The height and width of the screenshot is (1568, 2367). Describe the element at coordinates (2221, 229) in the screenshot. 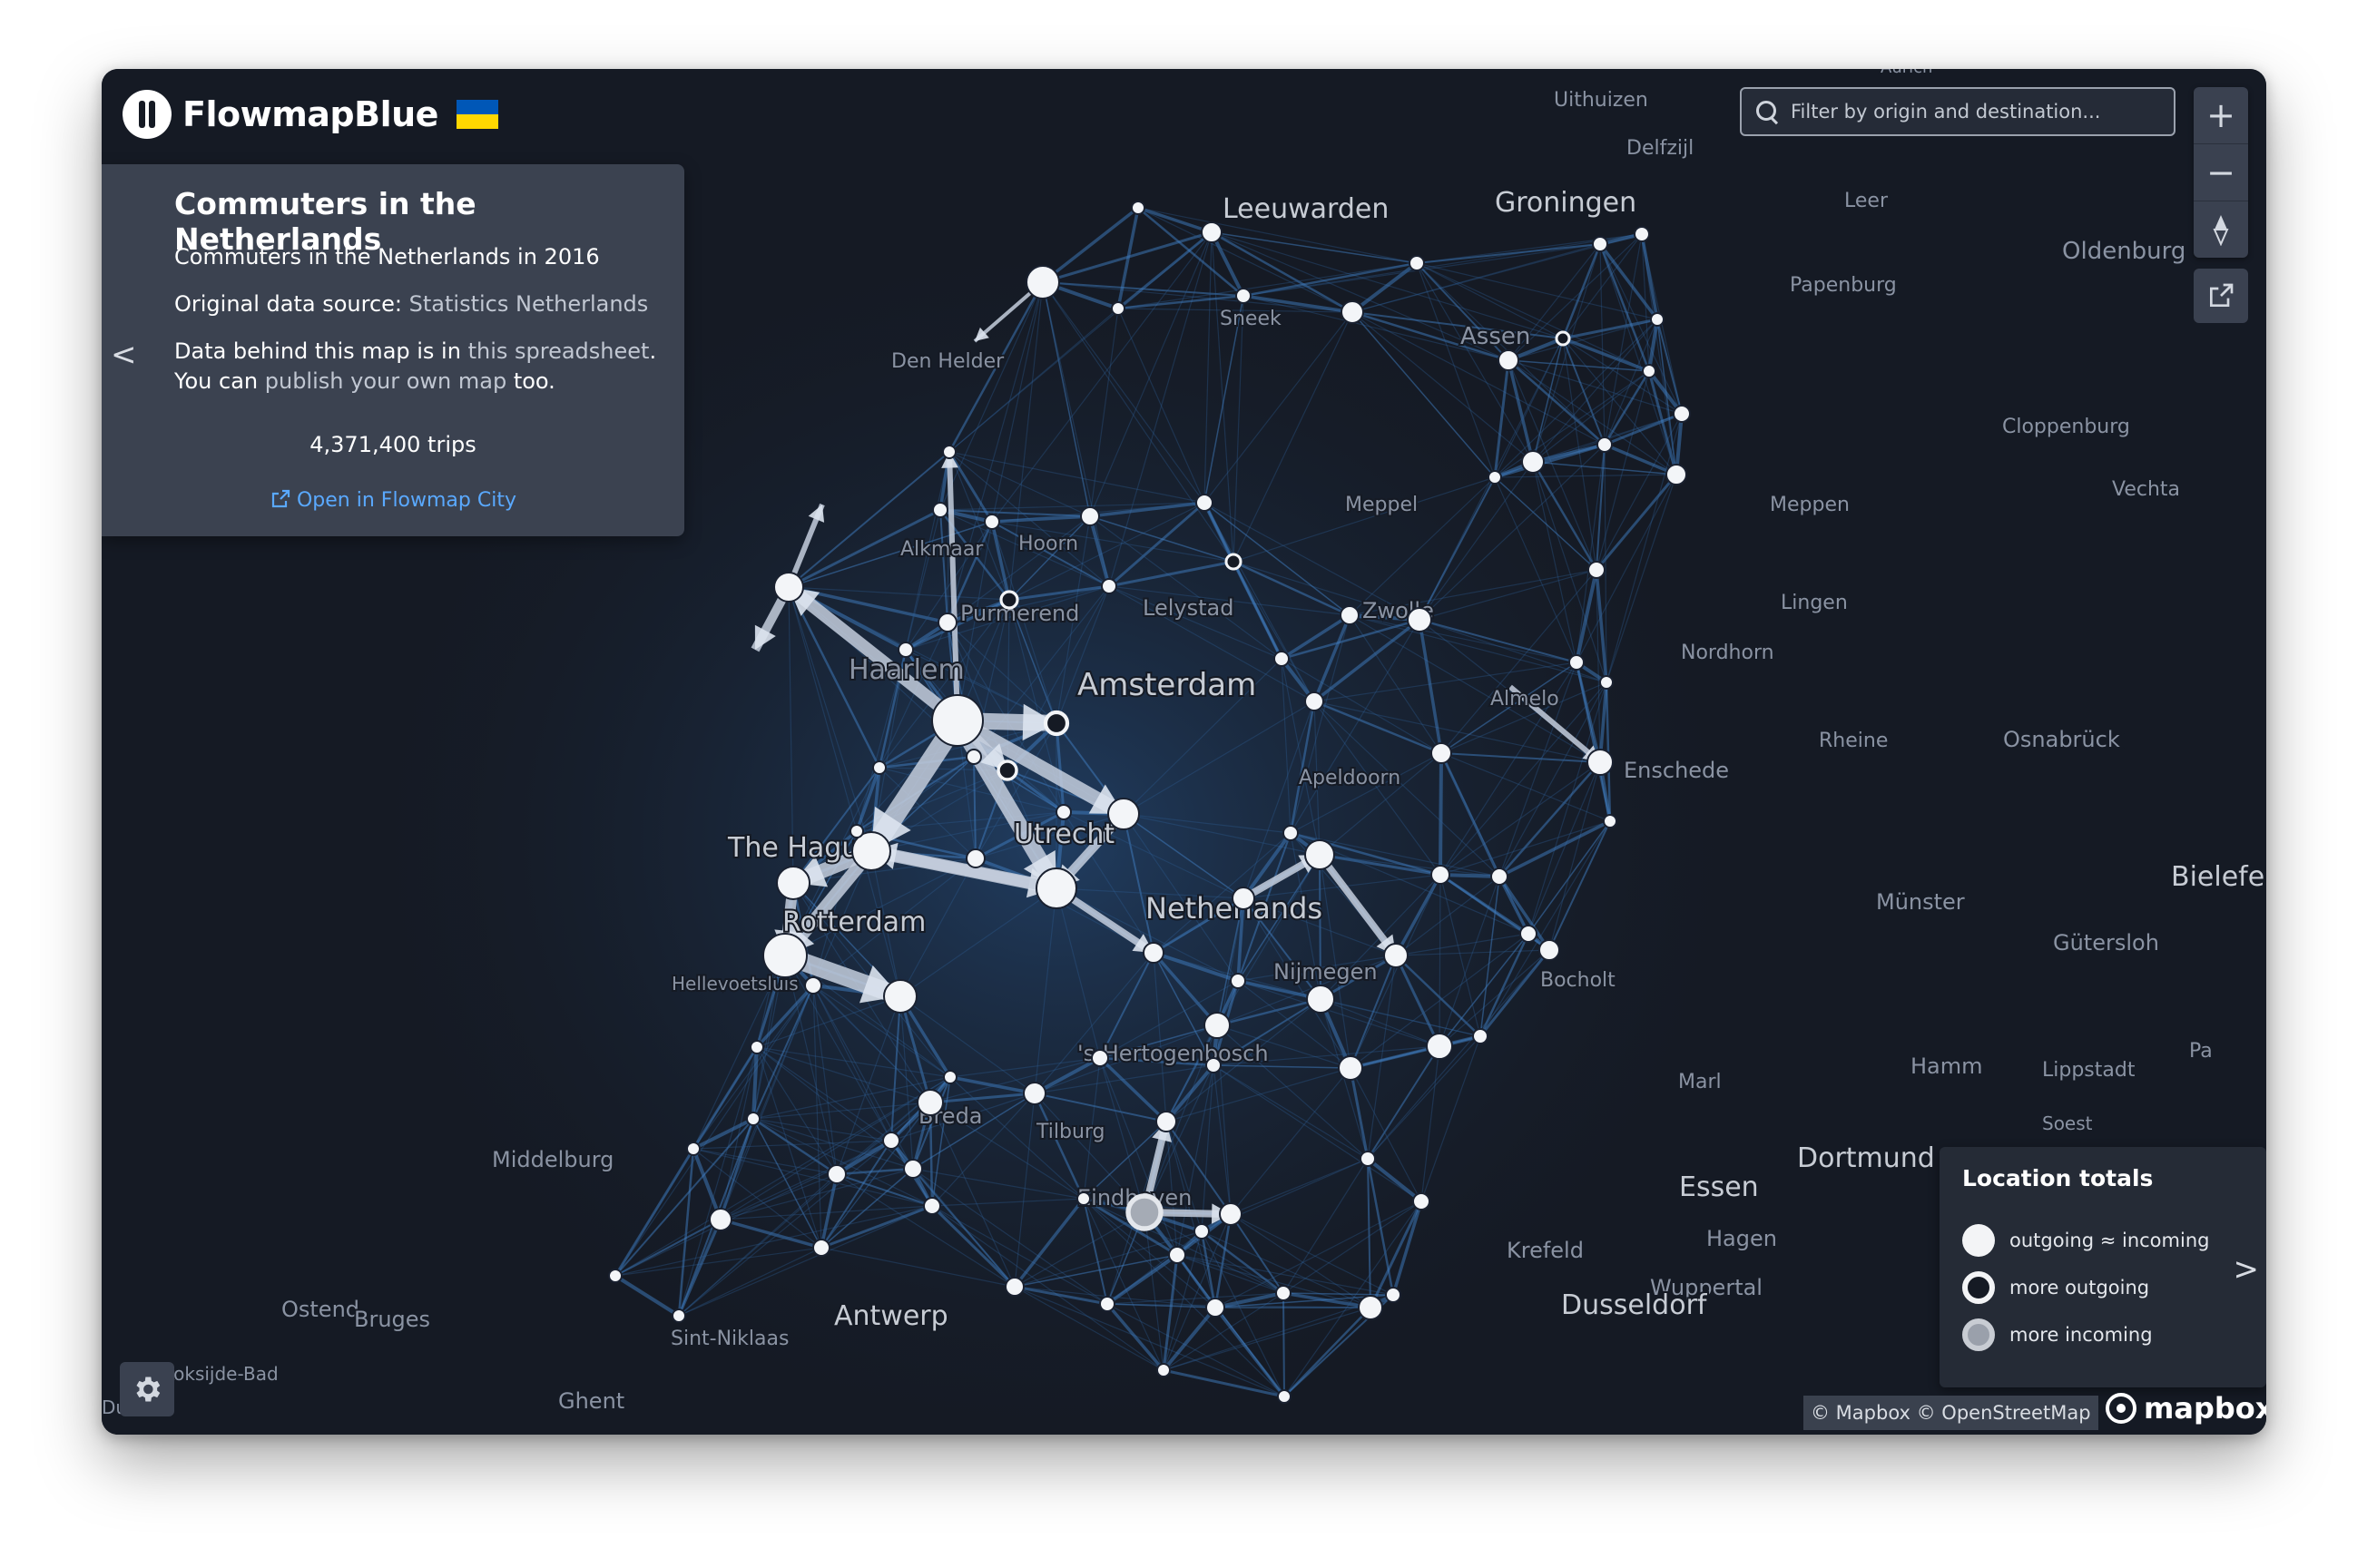

I see `compass-button` at that location.